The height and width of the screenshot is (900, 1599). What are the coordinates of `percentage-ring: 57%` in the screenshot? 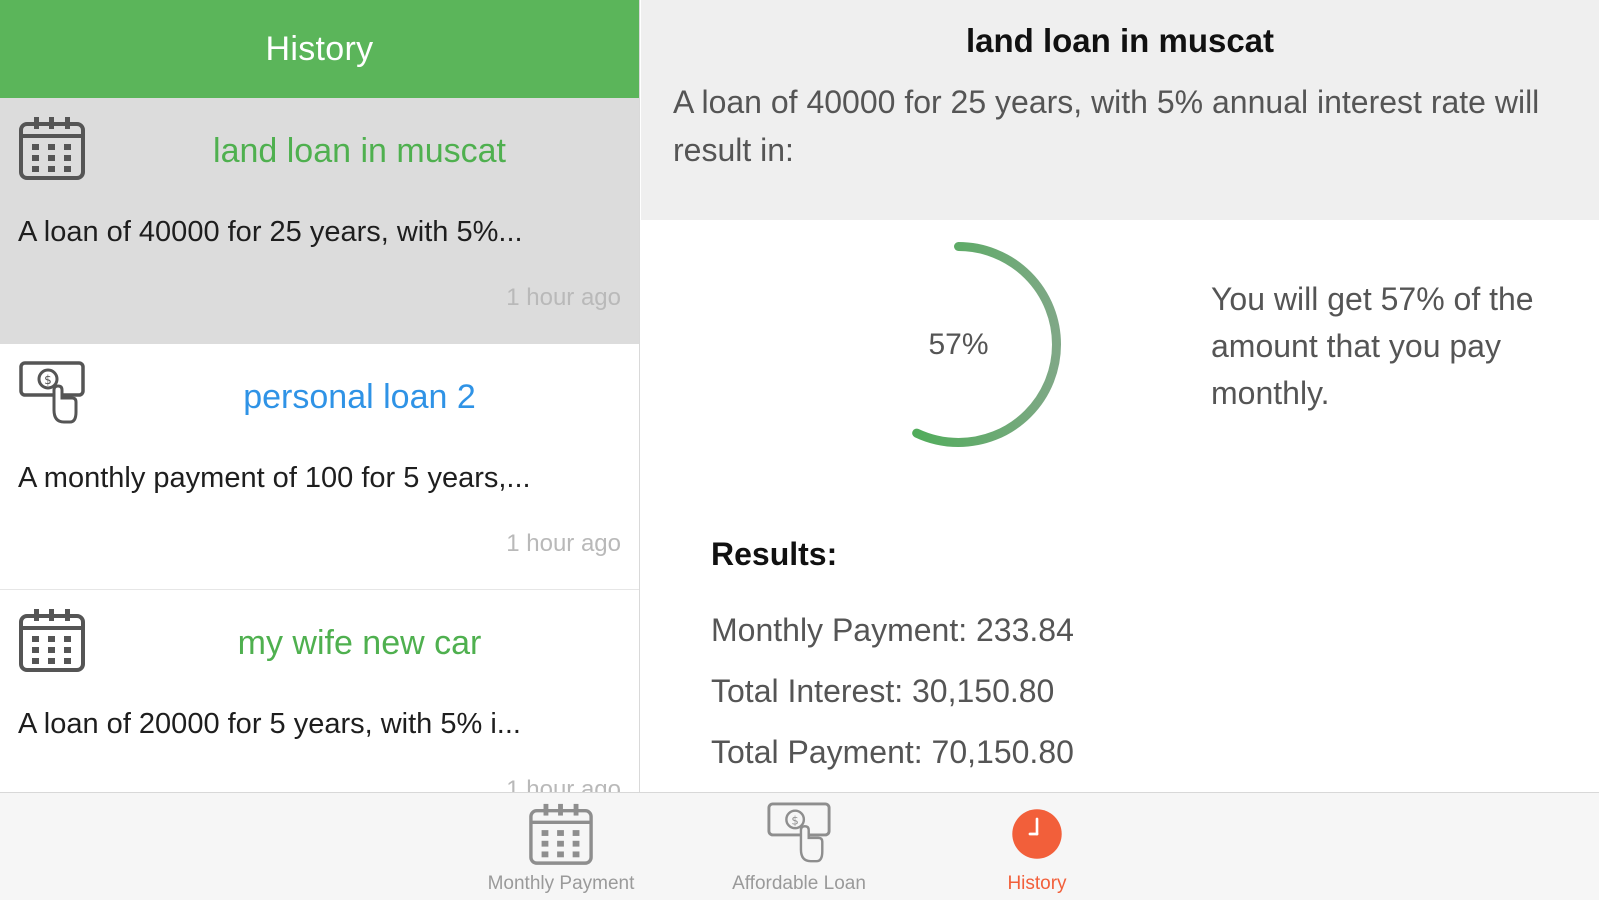 It's located at (958, 344).